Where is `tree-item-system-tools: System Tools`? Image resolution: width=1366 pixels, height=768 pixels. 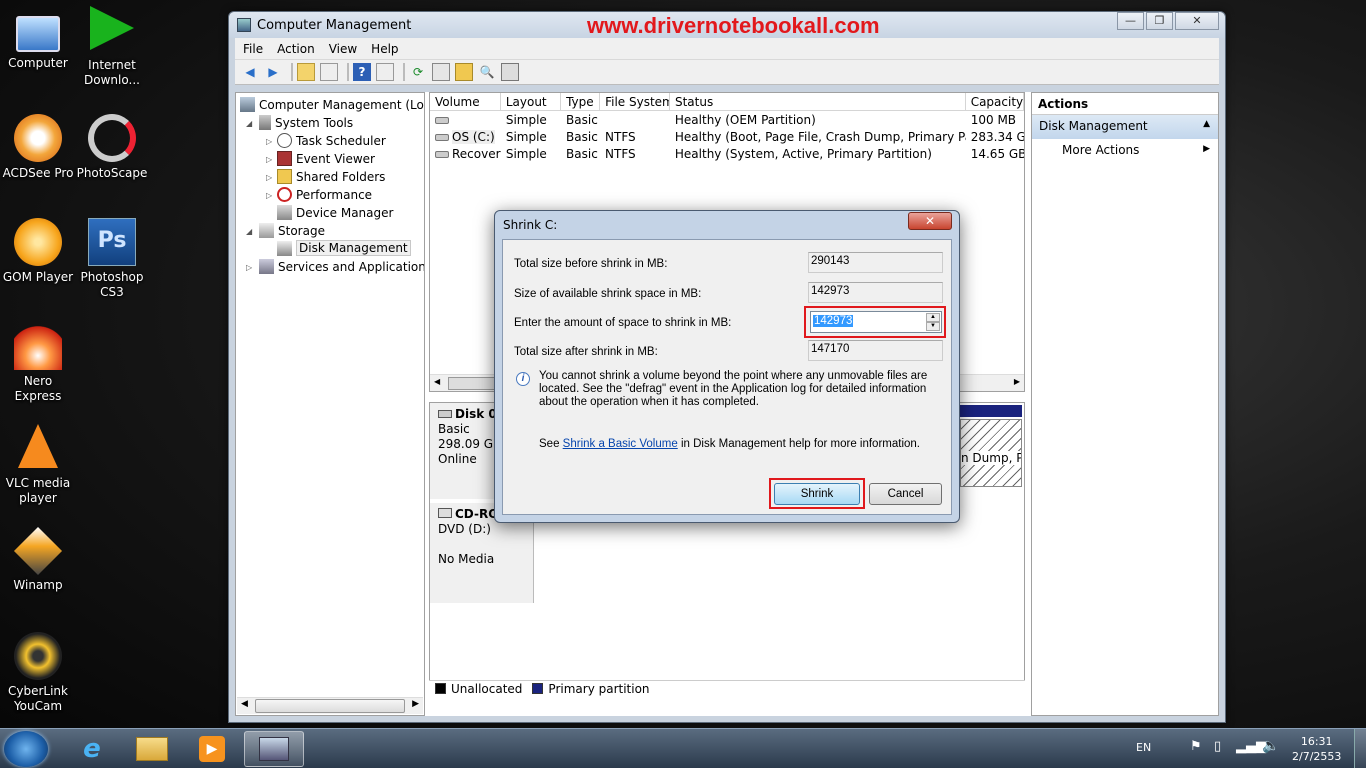 tree-item-system-tools: System Tools is located at coordinates (306, 122).